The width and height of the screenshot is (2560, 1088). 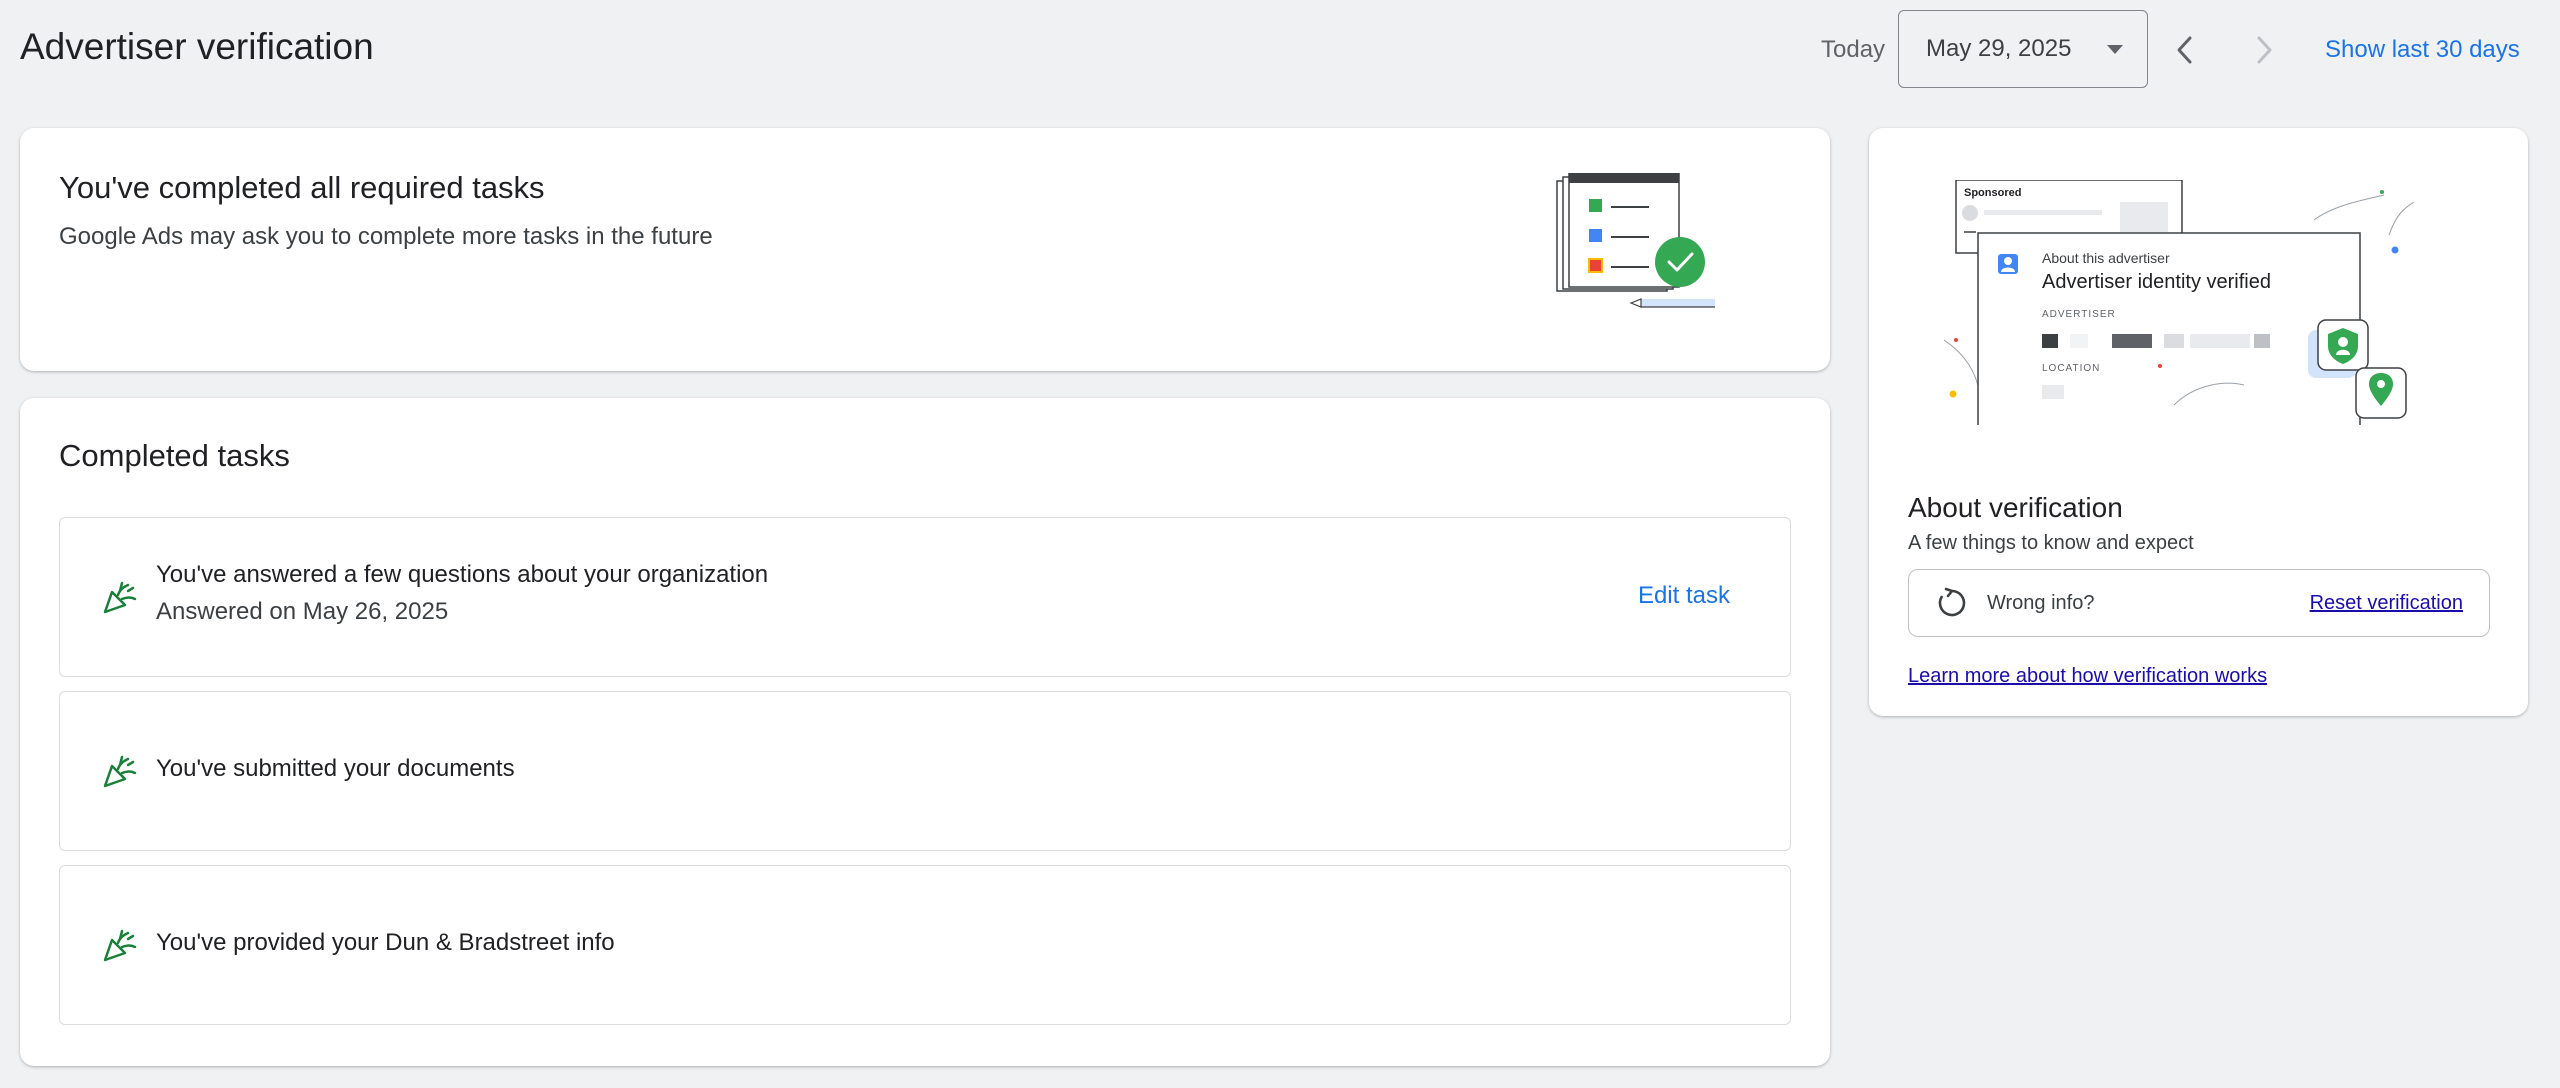 What do you see at coordinates (1992, 193) in the screenshot?
I see `sponsored-label: Sponsored` at bounding box center [1992, 193].